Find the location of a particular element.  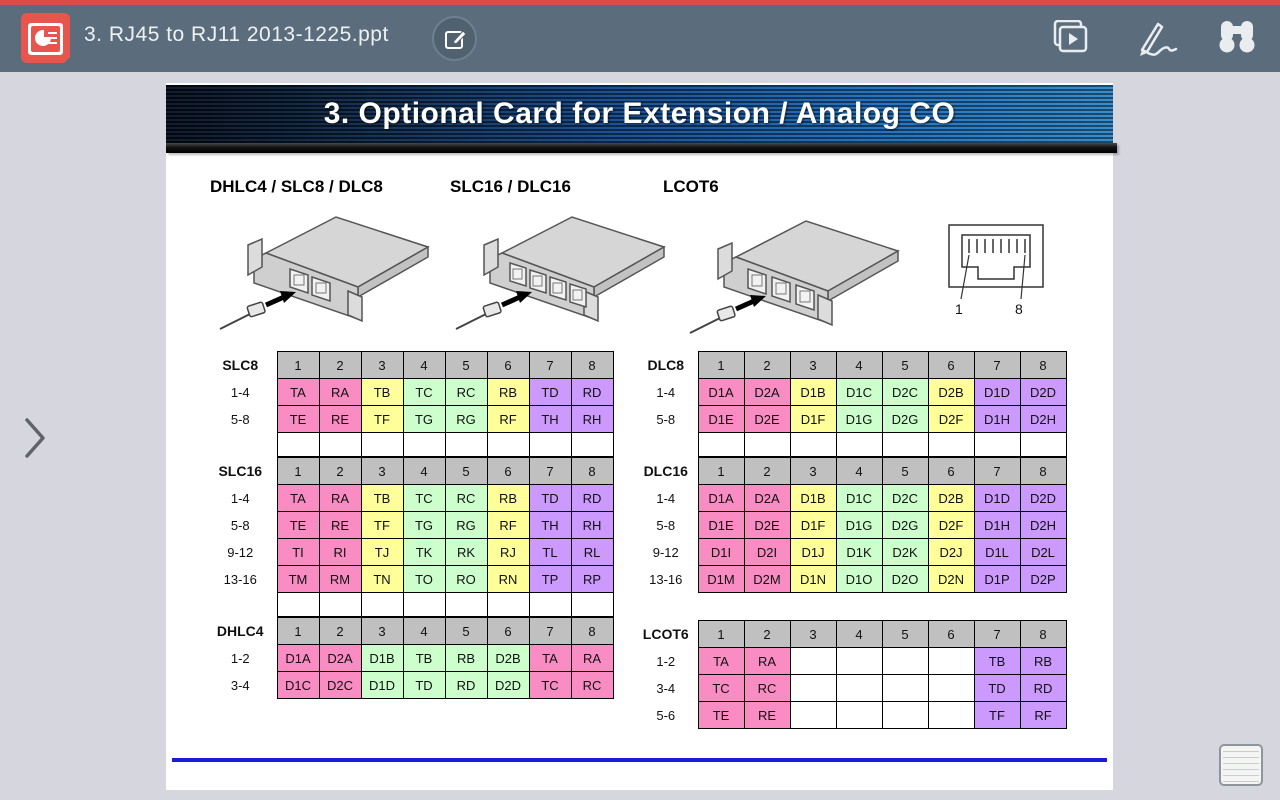

column-header: 6 is located at coordinates (508, 365).